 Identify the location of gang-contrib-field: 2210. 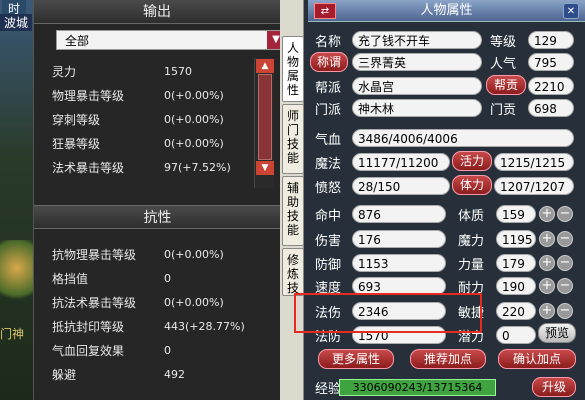
(551, 86).